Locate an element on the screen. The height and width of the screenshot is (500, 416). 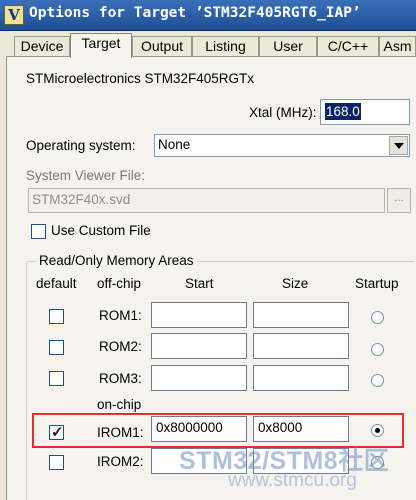
rom3-default-checkbox is located at coordinates (56, 378).